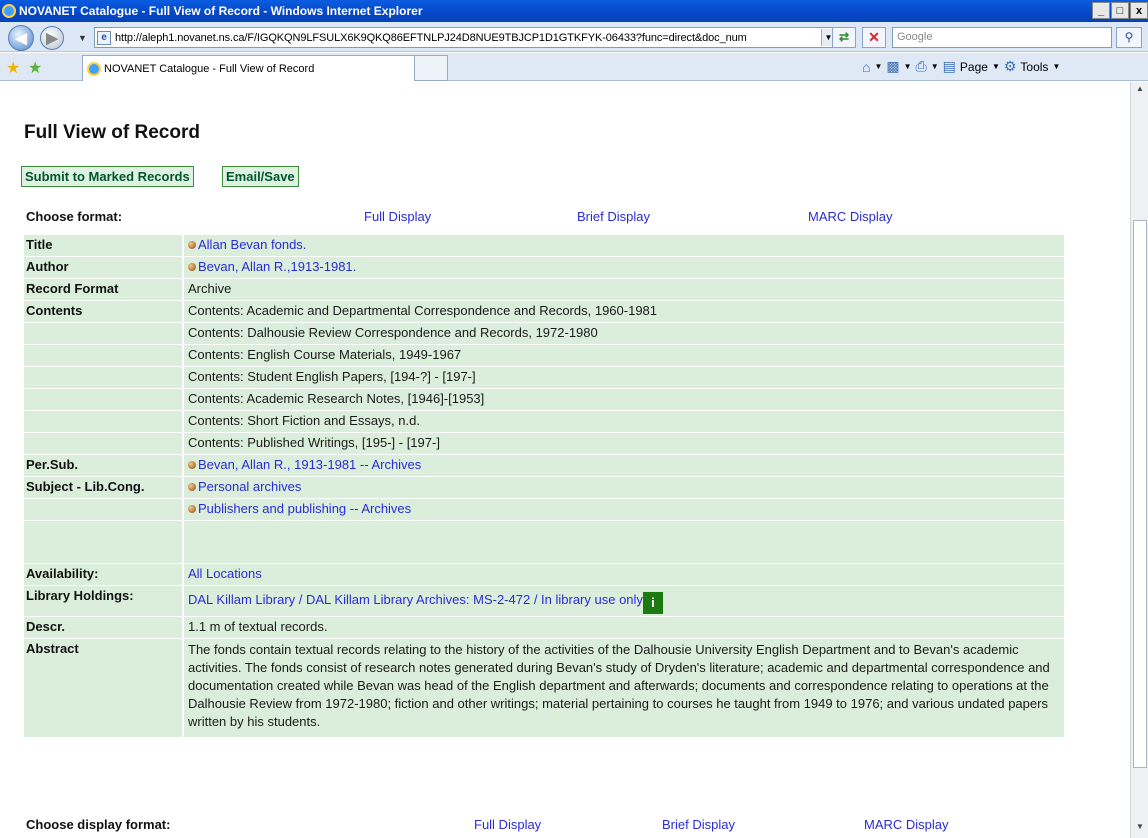 Image resolution: width=1148 pixels, height=838 pixels. What do you see at coordinates (1140, 494) in the screenshot?
I see `scrollbar-thumb` at bounding box center [1140, 494].